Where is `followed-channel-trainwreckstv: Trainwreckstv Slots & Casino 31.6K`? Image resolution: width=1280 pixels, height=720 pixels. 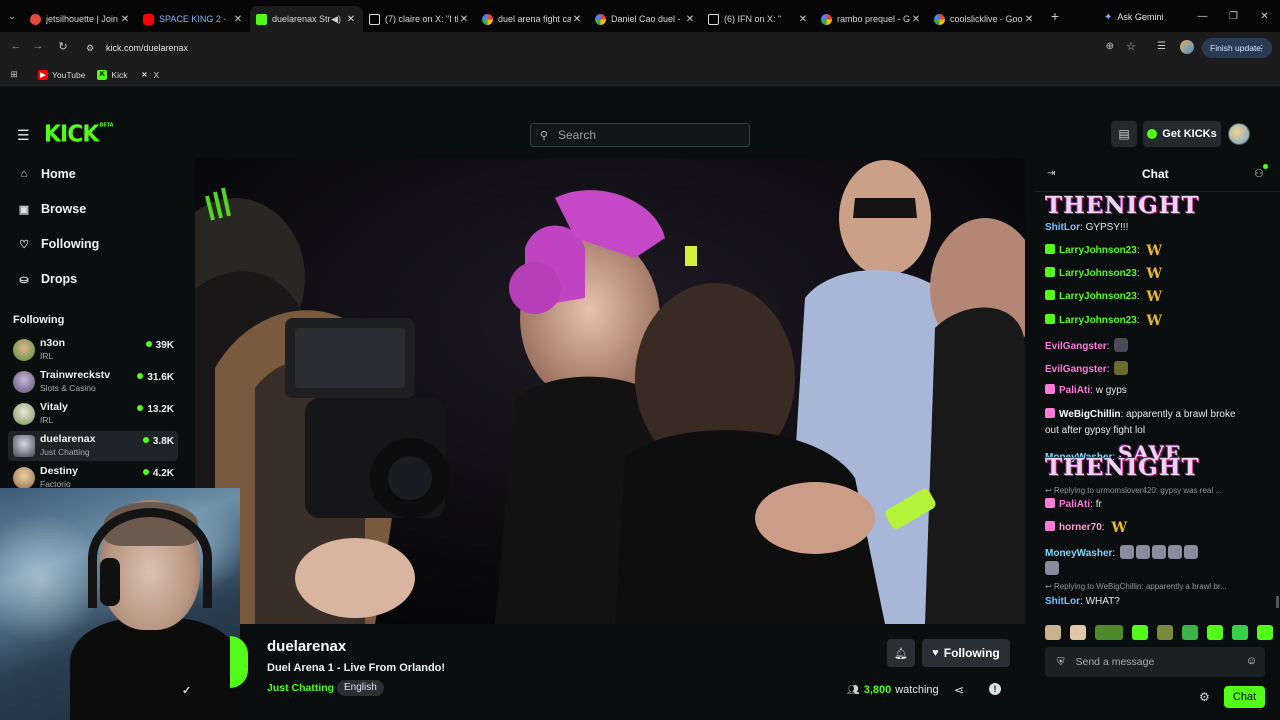
followed-channel-trainwreckstv: Trainwreckstv Slots & Casino 31.6K is located at coordinates (93, 382).